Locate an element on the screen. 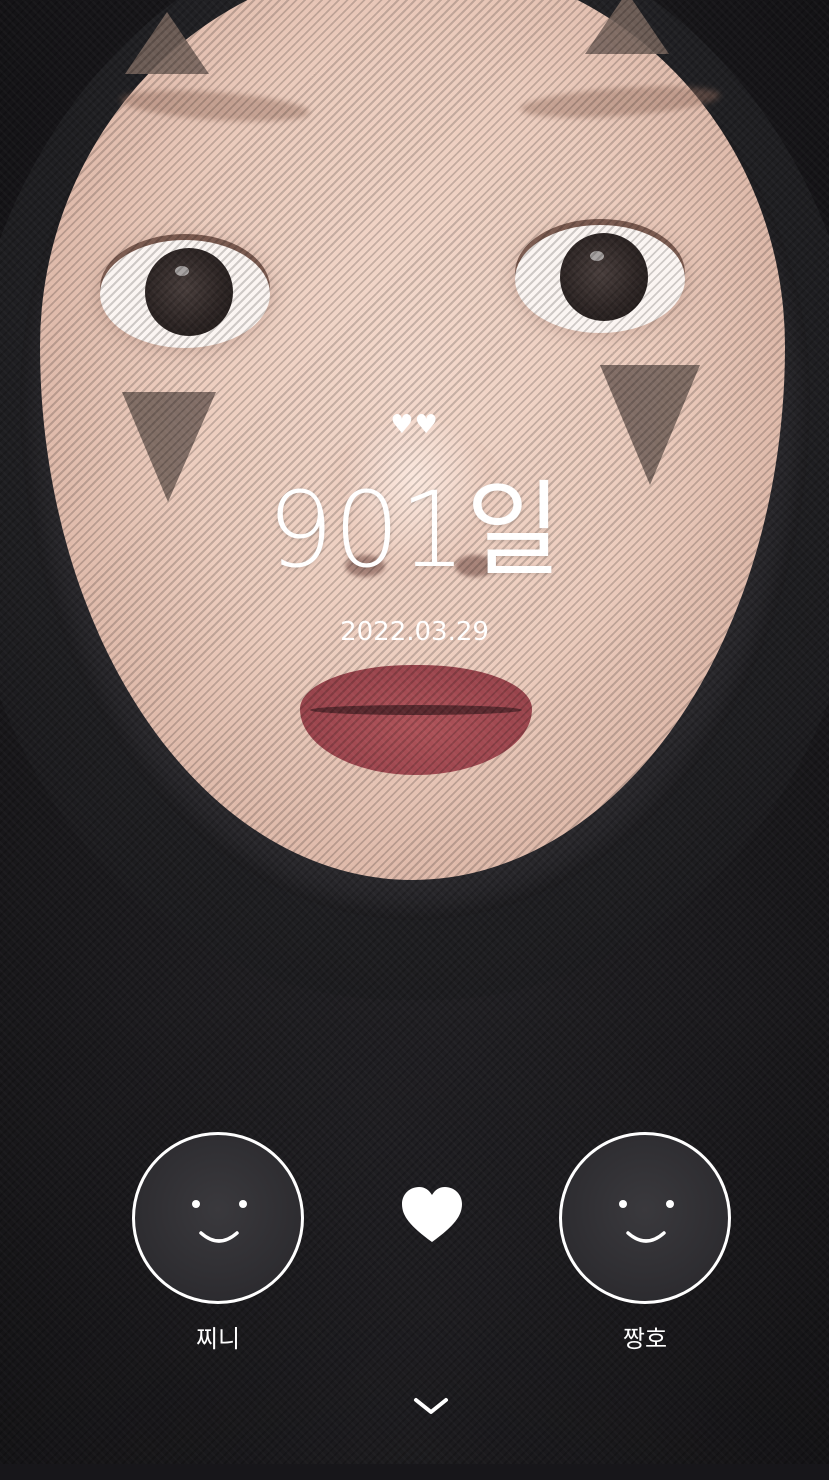  heart-icon is located at coordinates (432, 1215).